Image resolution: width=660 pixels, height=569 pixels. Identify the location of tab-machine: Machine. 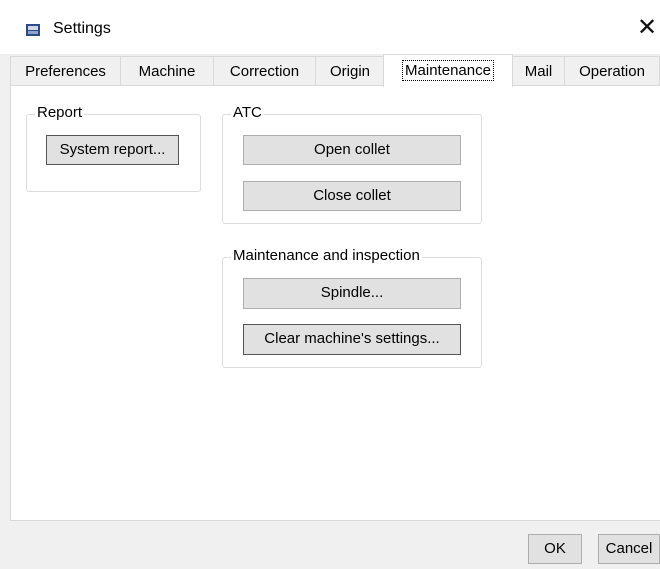
(167, 70).